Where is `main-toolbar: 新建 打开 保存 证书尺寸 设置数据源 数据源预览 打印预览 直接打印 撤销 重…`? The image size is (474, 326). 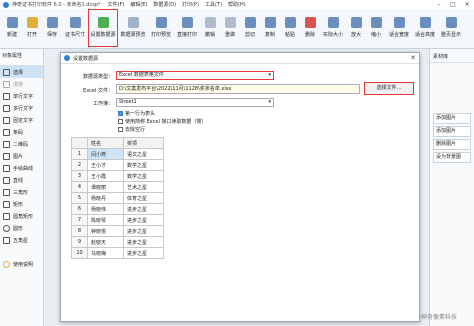
main-toolbar: 新建 打开 保存 证书尺寸 设置数据源 数据源预览 打印预览 直接打印 撤销 重… is located at coordinates (237, 29).